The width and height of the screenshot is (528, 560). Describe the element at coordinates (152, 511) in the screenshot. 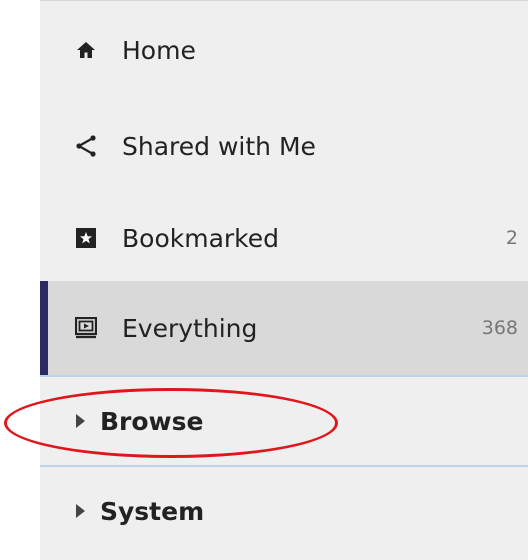

I see `section-title: System` at that location.